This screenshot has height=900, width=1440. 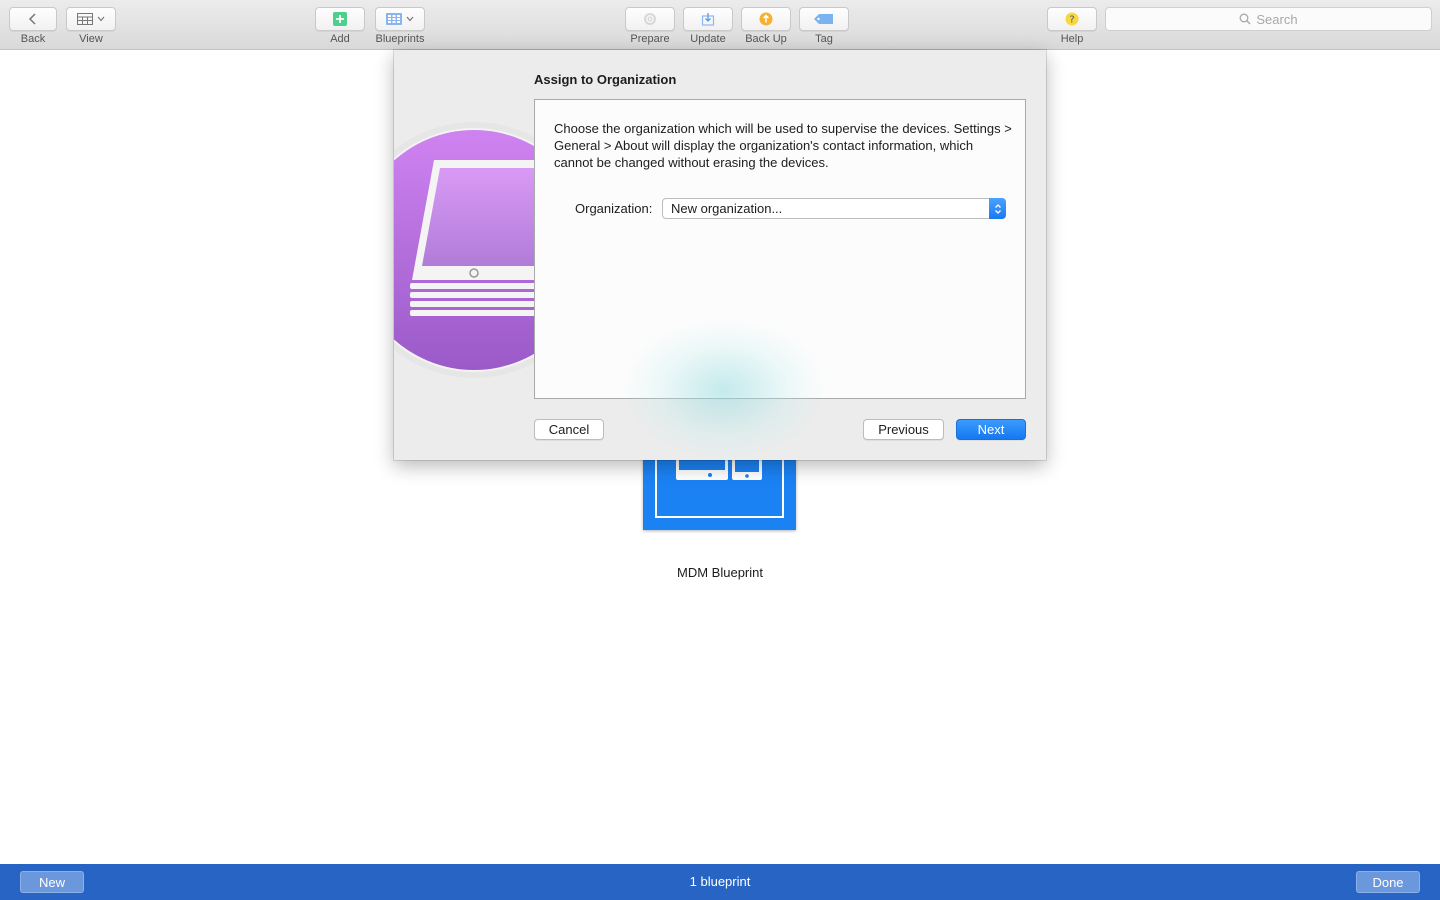 I want to click on back-label: Back, so click(x=33, y=39).